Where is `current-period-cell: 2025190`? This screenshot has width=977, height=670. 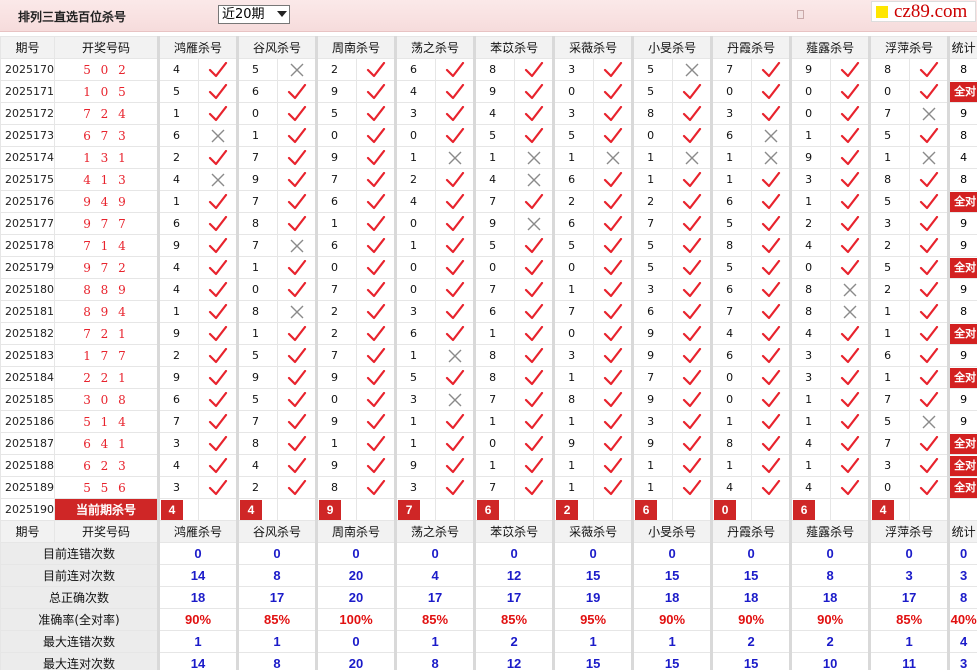 current-period-cell: 2025190 is located at coordinates (27, 509).